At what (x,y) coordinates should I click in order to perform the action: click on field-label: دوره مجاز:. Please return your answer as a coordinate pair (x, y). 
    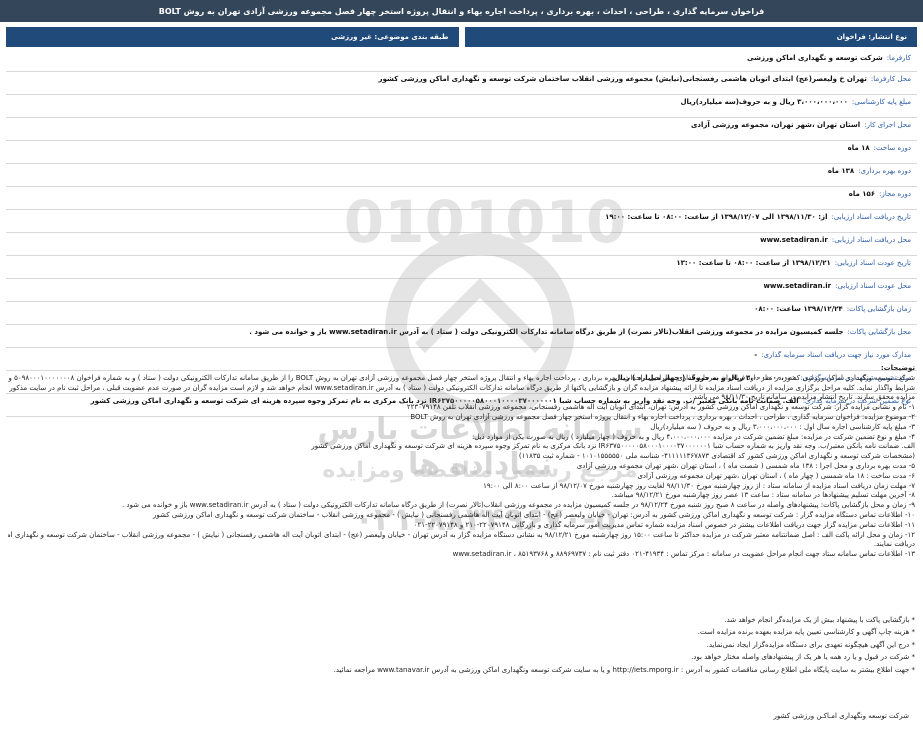
    Looking at the image, I should click on (895, 194).